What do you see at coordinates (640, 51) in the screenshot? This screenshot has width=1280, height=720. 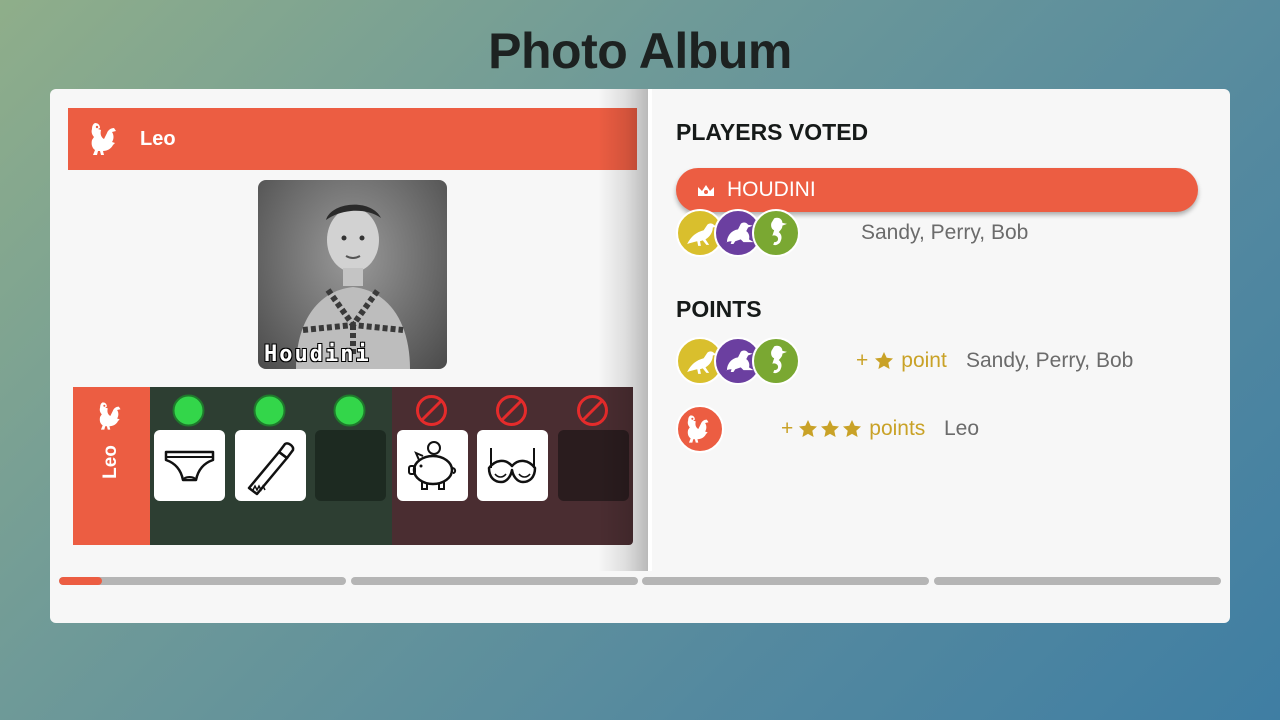 I see `page-title: Photo Album` at bounding box center [640, 51].